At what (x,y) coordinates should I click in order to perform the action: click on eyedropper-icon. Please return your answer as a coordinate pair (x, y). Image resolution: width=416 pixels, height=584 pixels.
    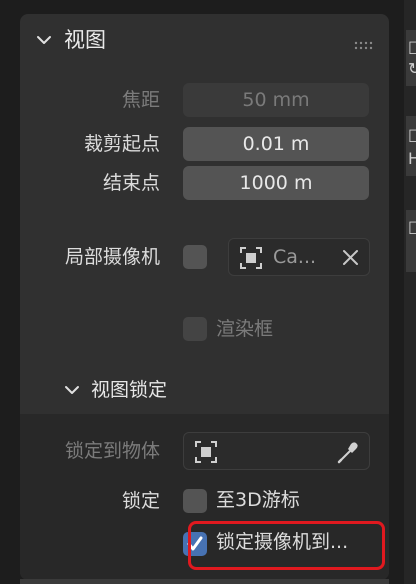
    Looking at the image, I should click on (349, 452).